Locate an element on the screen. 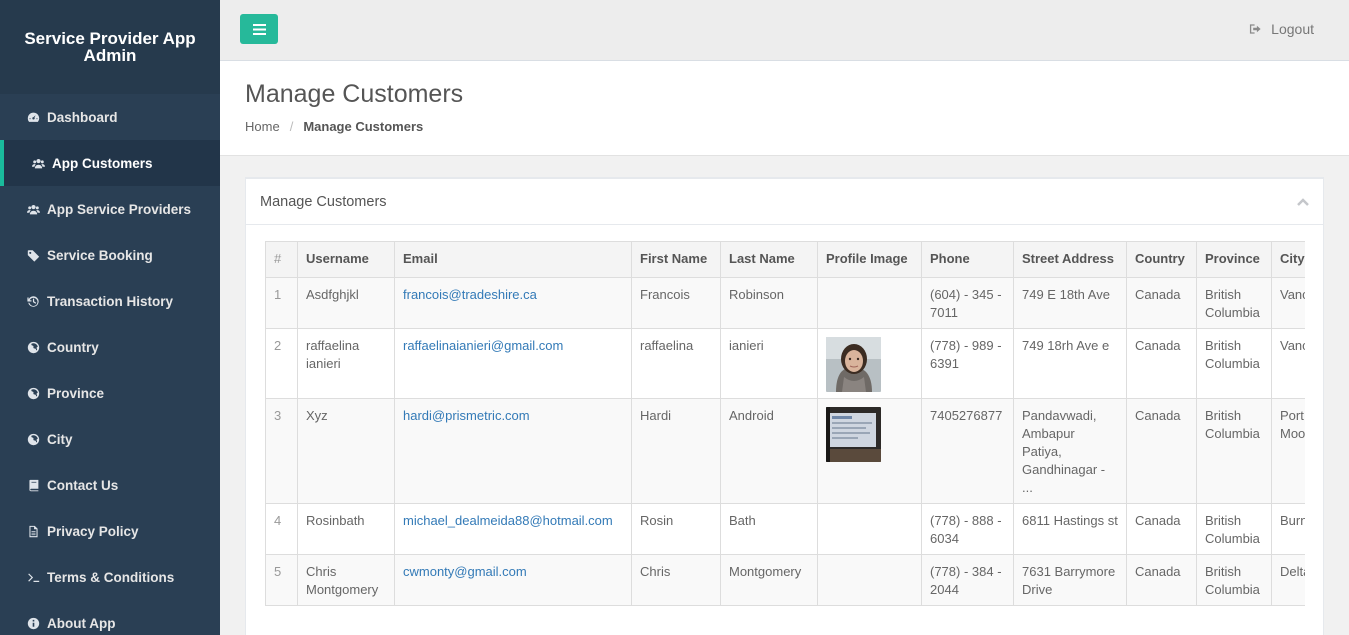 This screenshot has height=635, width=1349. dashboard-icon is located at coordinates (33, 117).